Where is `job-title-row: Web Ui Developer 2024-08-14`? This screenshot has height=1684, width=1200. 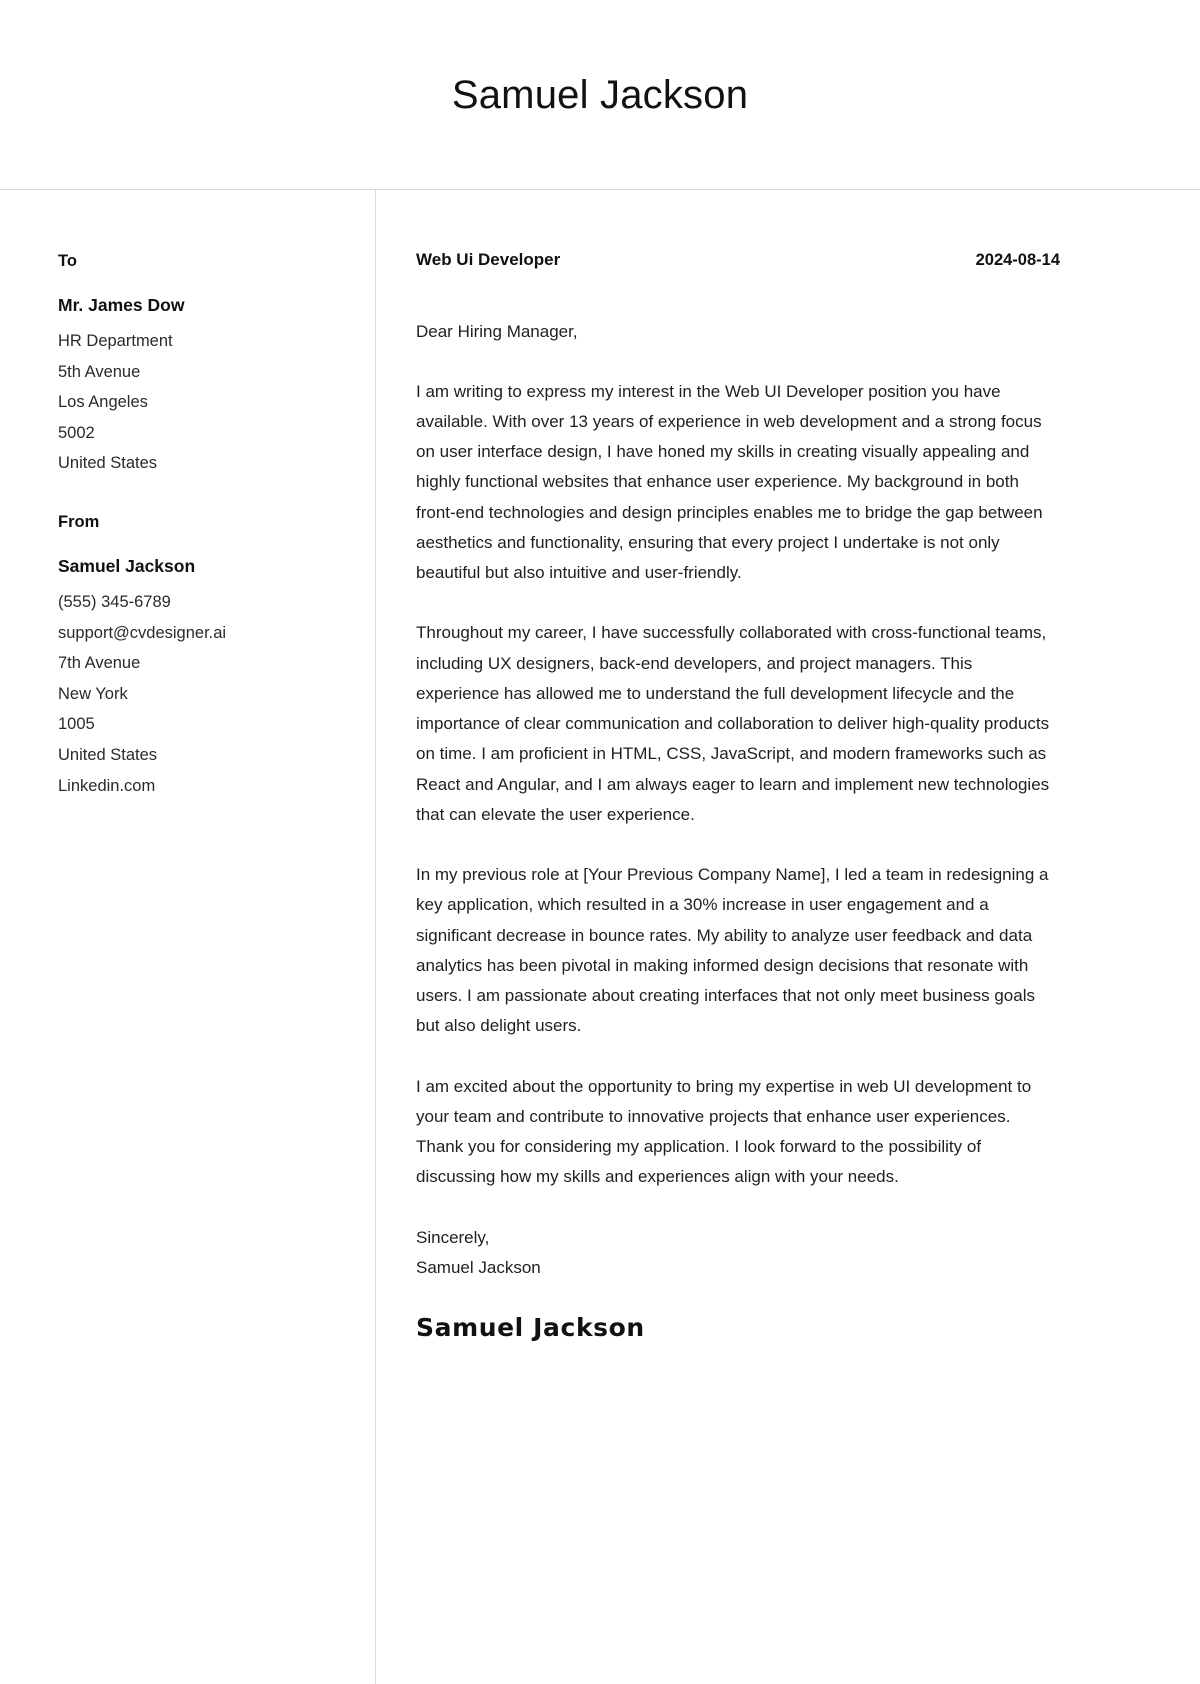
job-title-row: Web Ui Developer 2024-08-14 is located at coordinates (738, 260).